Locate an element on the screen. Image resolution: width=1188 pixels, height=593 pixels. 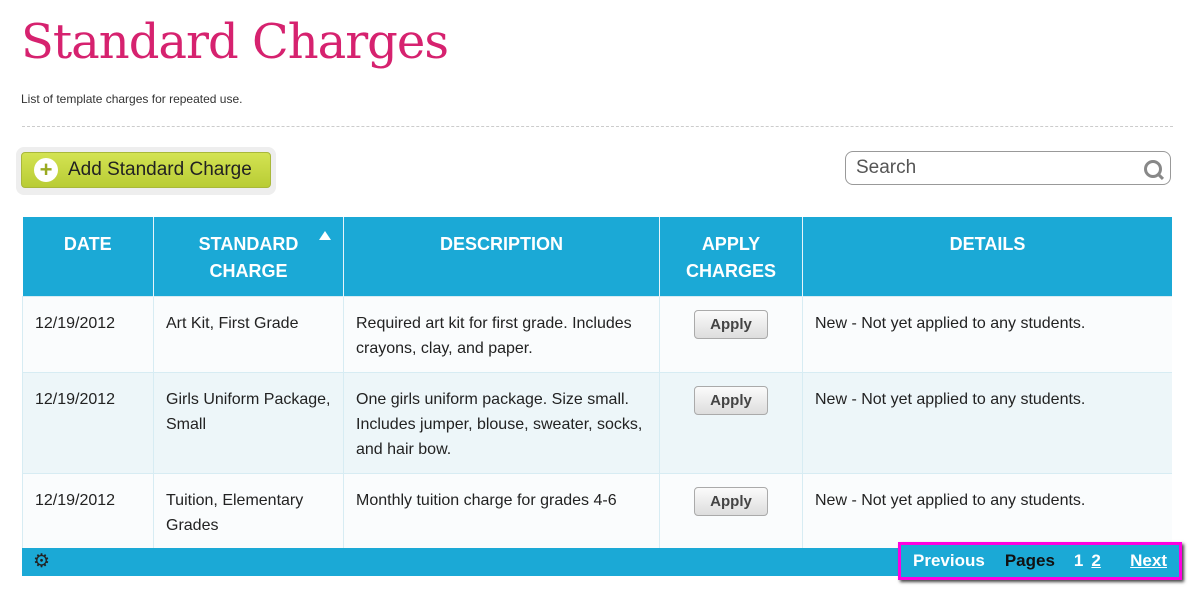
previous-link: Previous is located at coordinates (949, 561).